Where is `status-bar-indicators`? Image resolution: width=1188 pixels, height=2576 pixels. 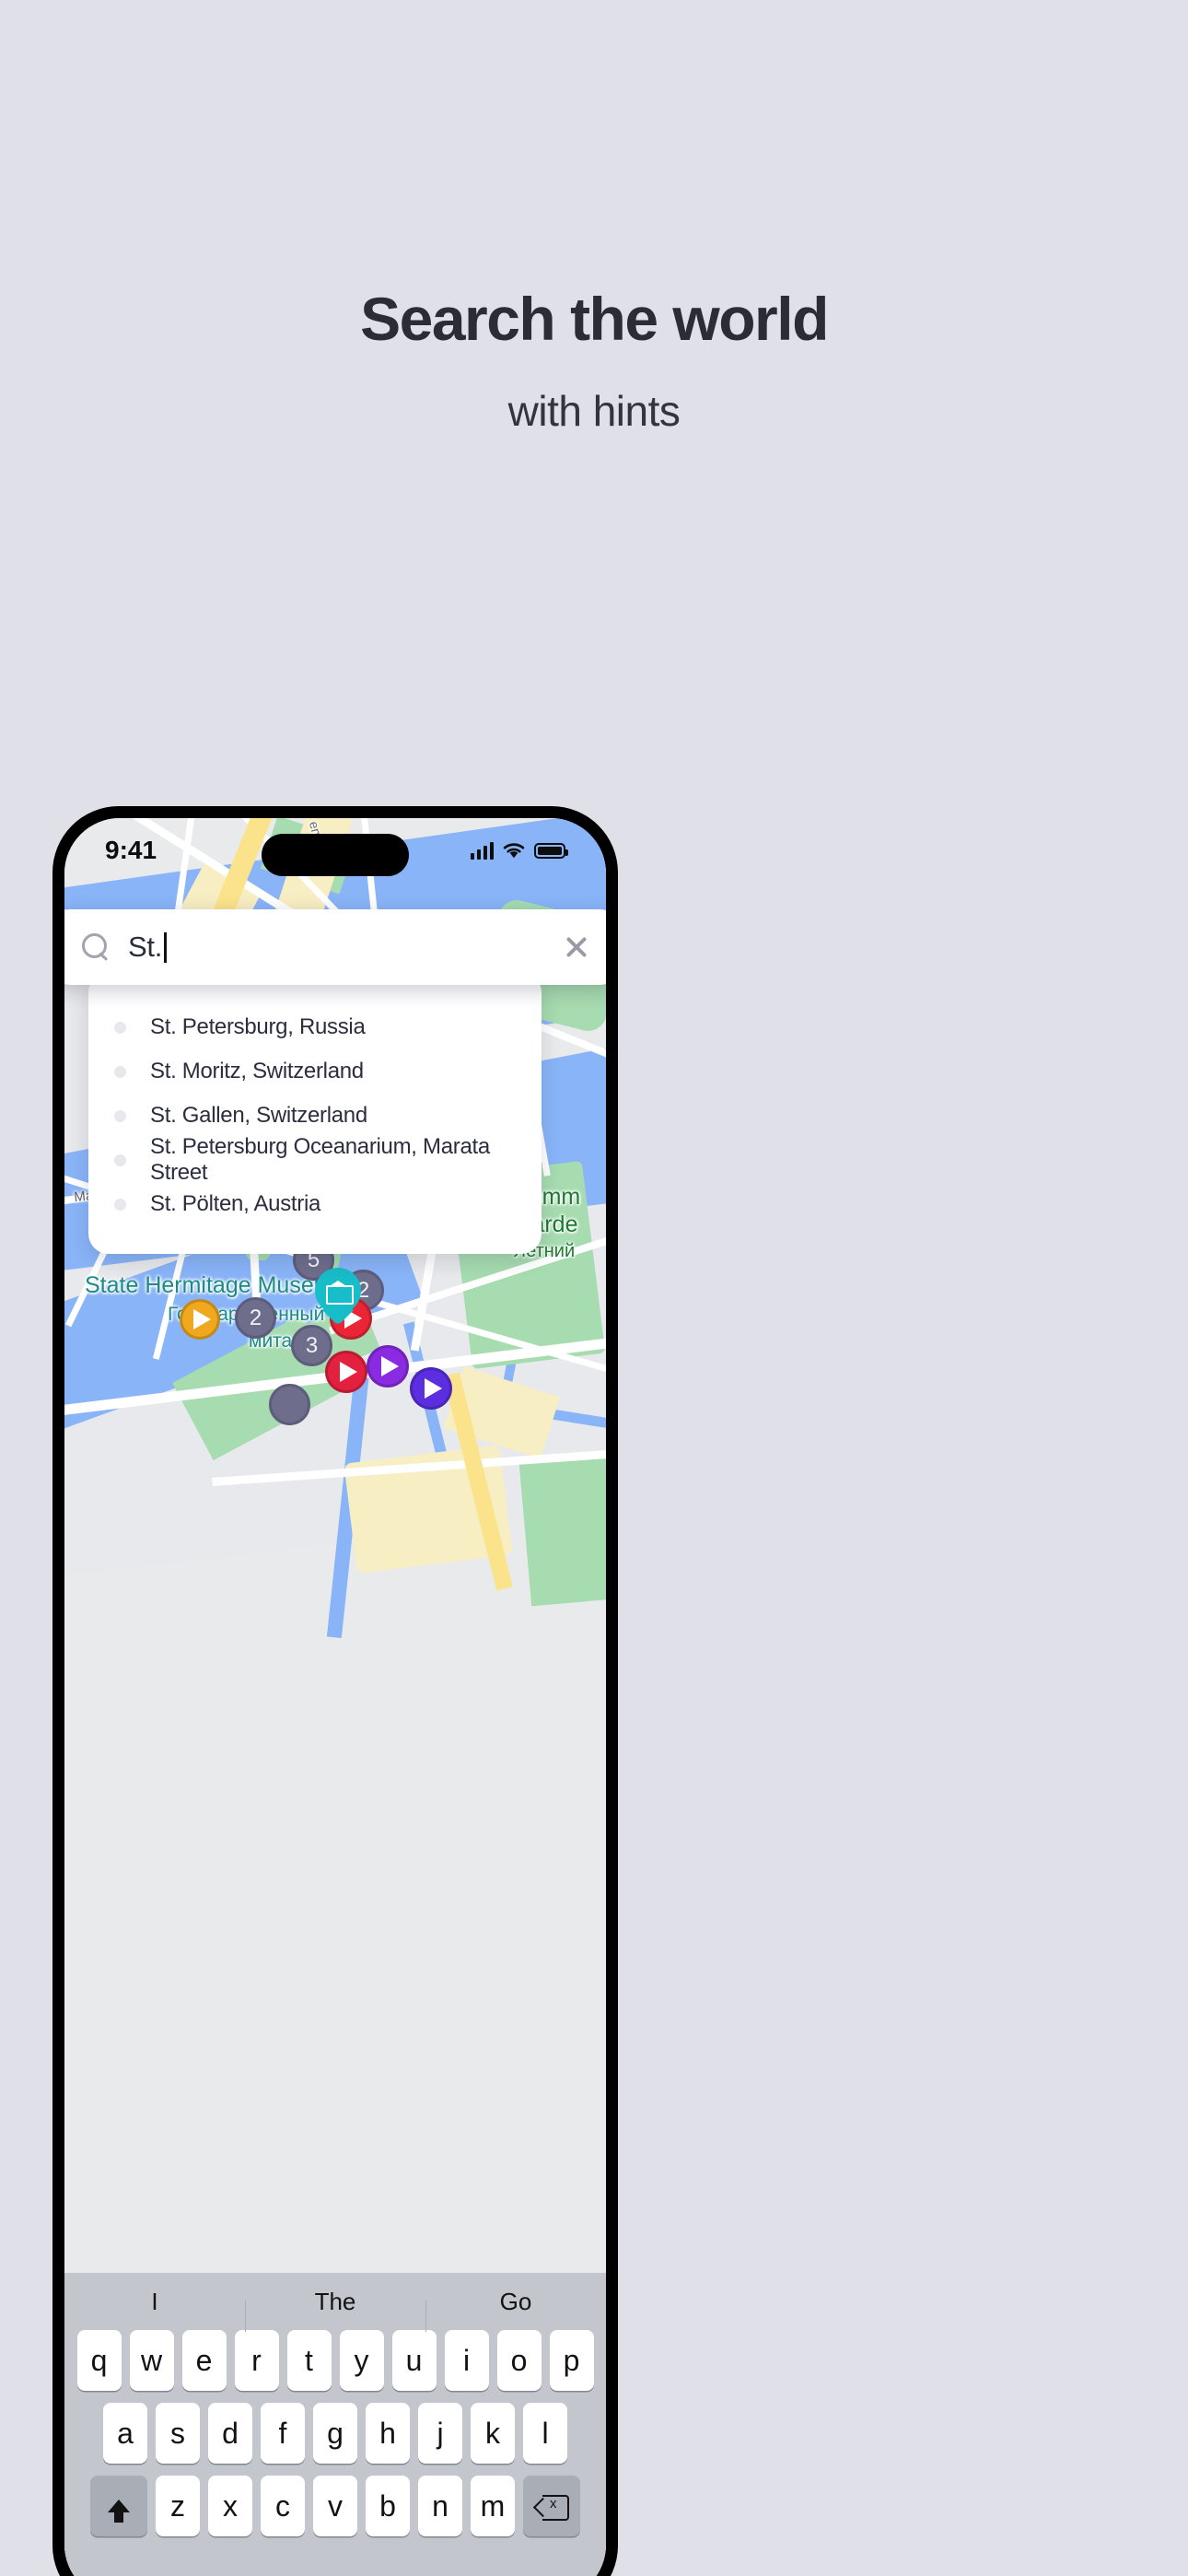 status-bar-indicators is located at coordinates (519, 850).